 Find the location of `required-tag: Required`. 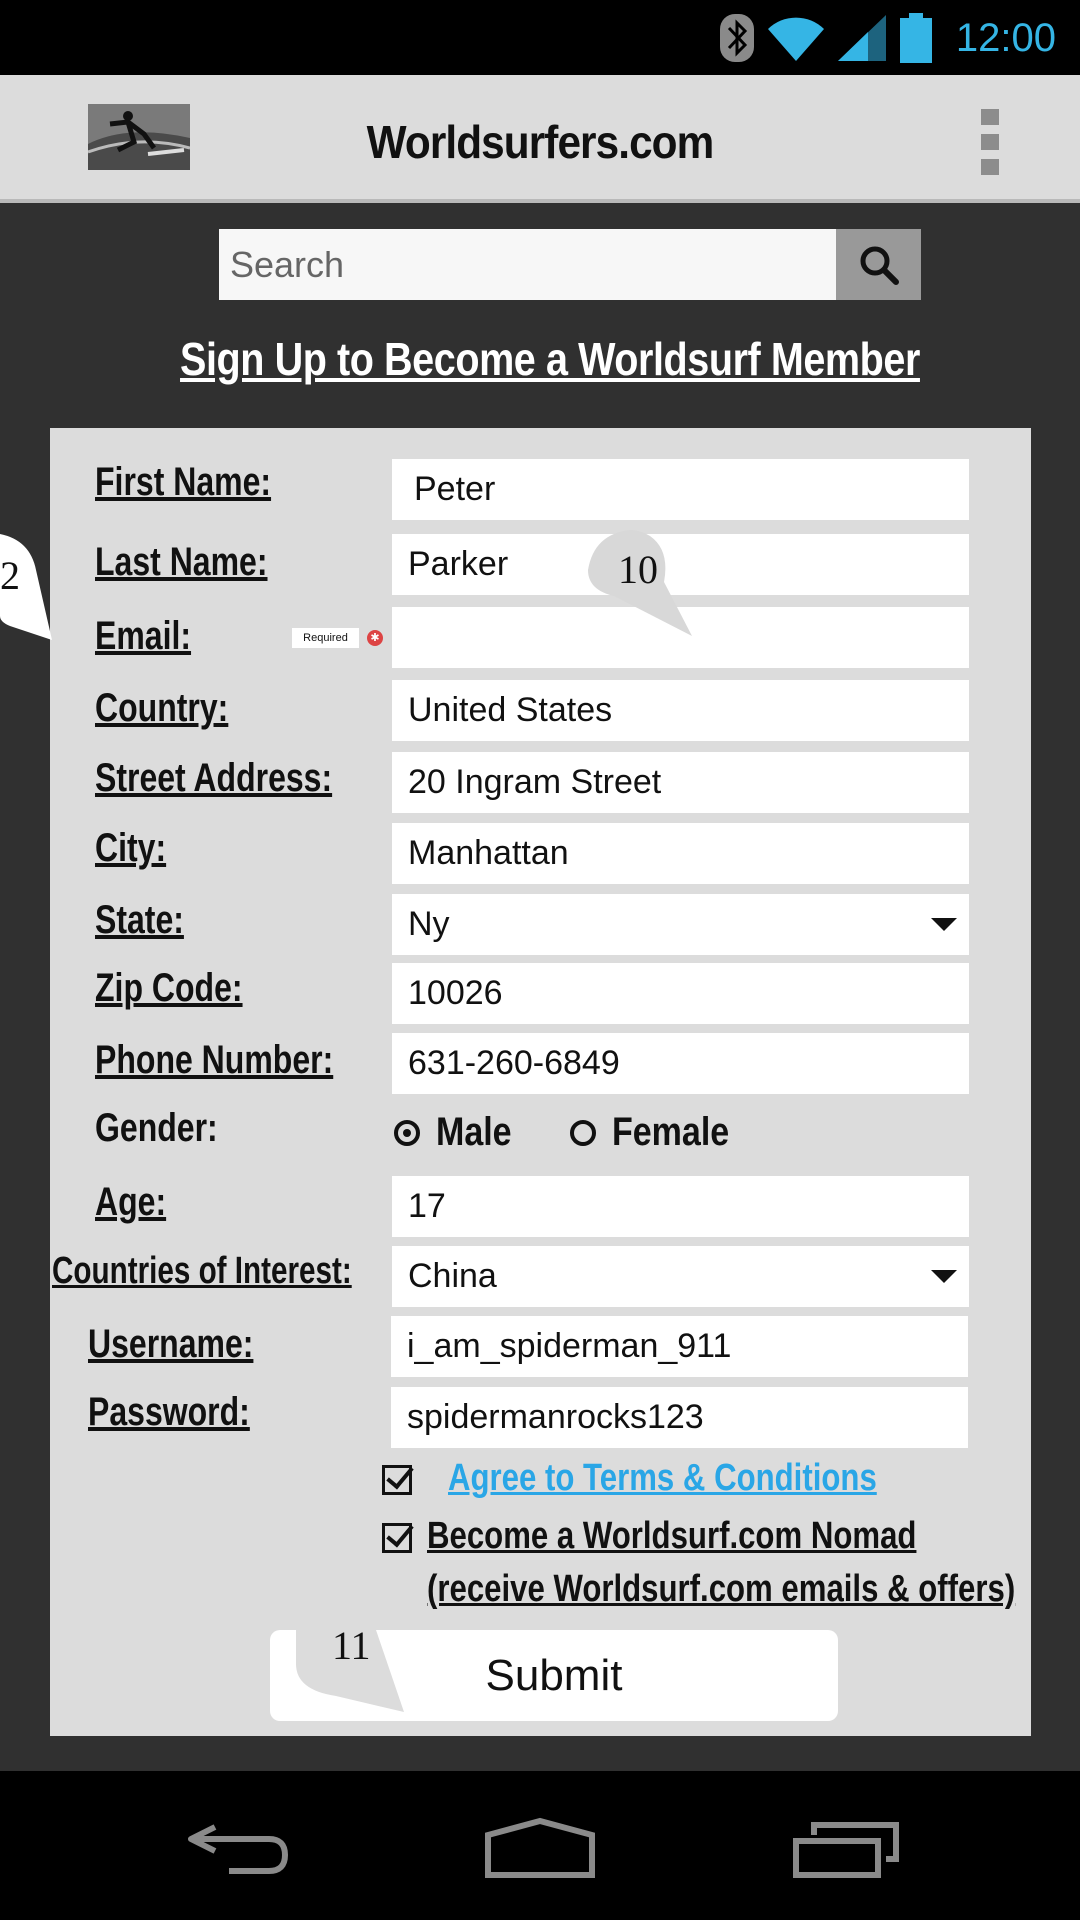

required-tag: Required is located at coordinates (325, 638).